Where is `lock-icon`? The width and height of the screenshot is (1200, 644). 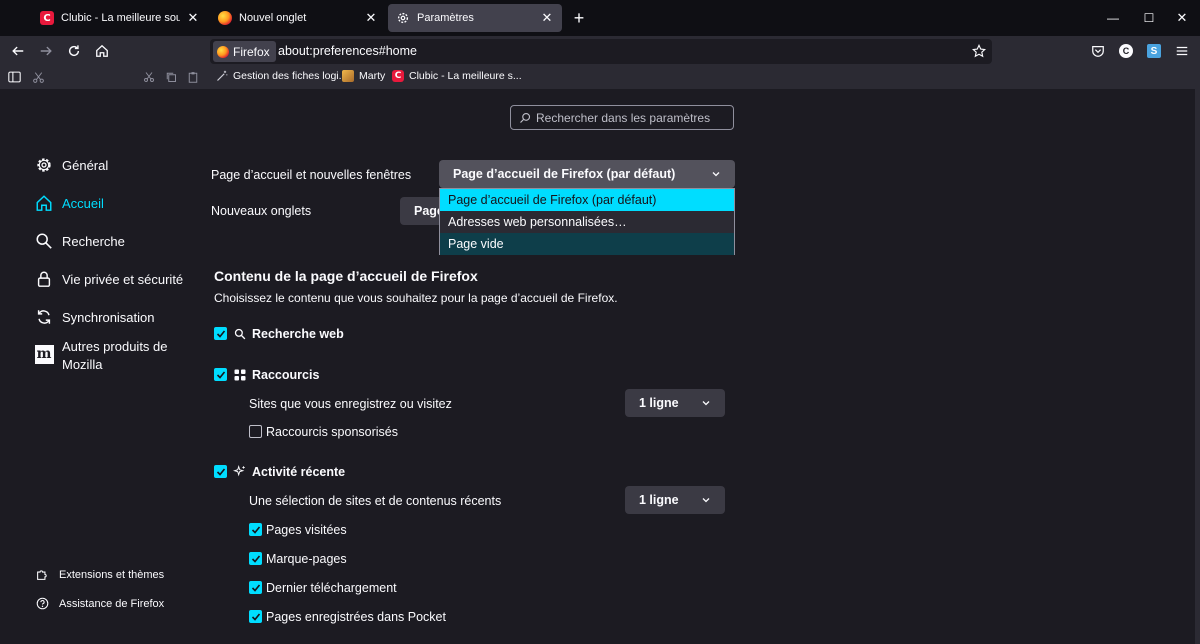
lock-icon is located at coordinates (44, 279).